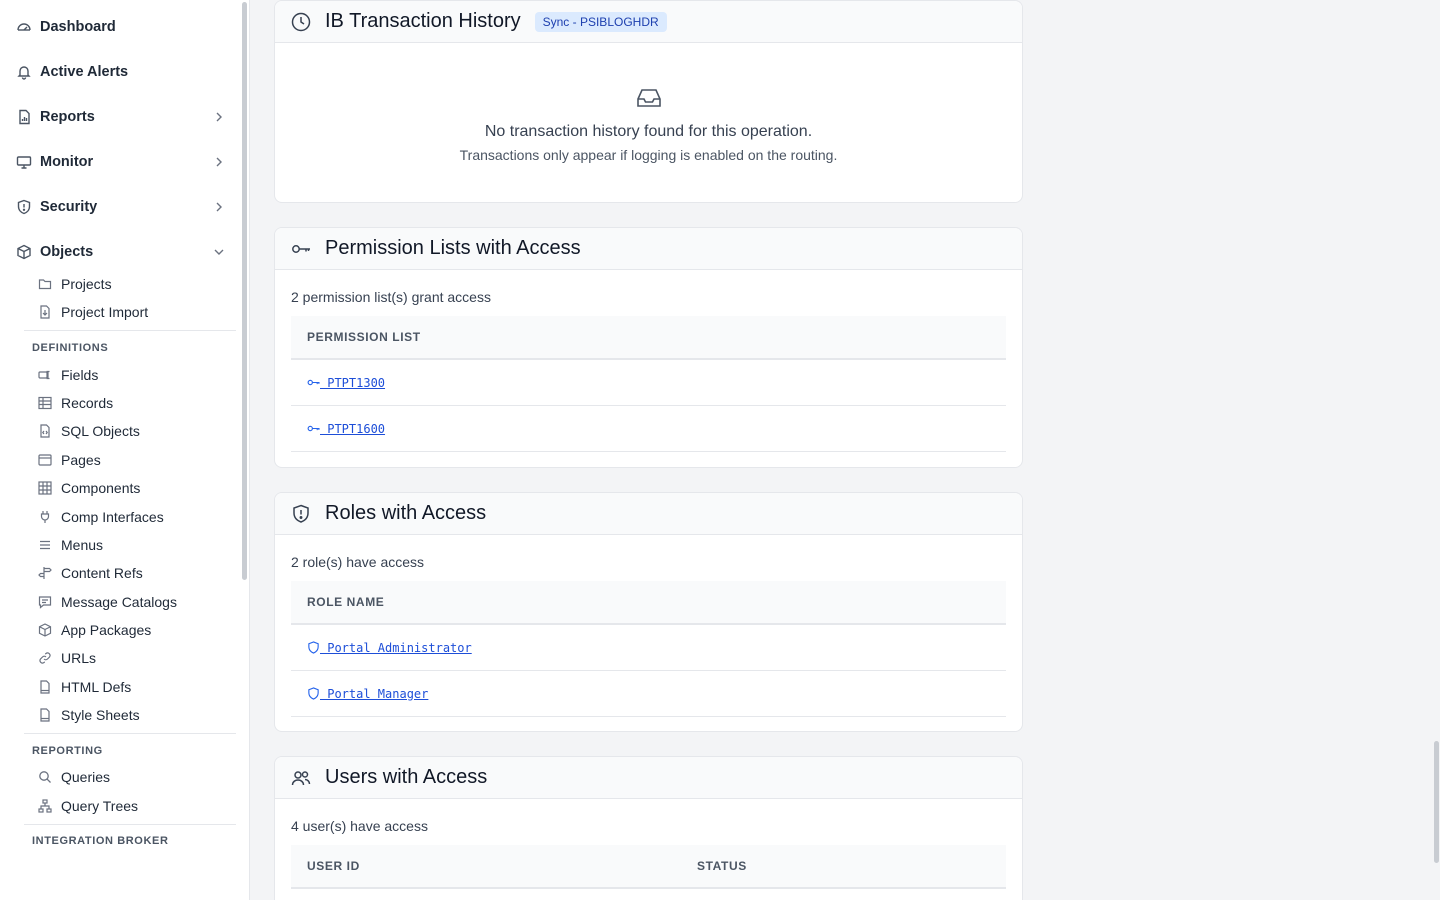 The width and height of the screenshot is (1440, 900). What do you see at coordinates (406, 777) in the screenshot?
I see `card-title: Users with Access` at bounding box center [406, 777].